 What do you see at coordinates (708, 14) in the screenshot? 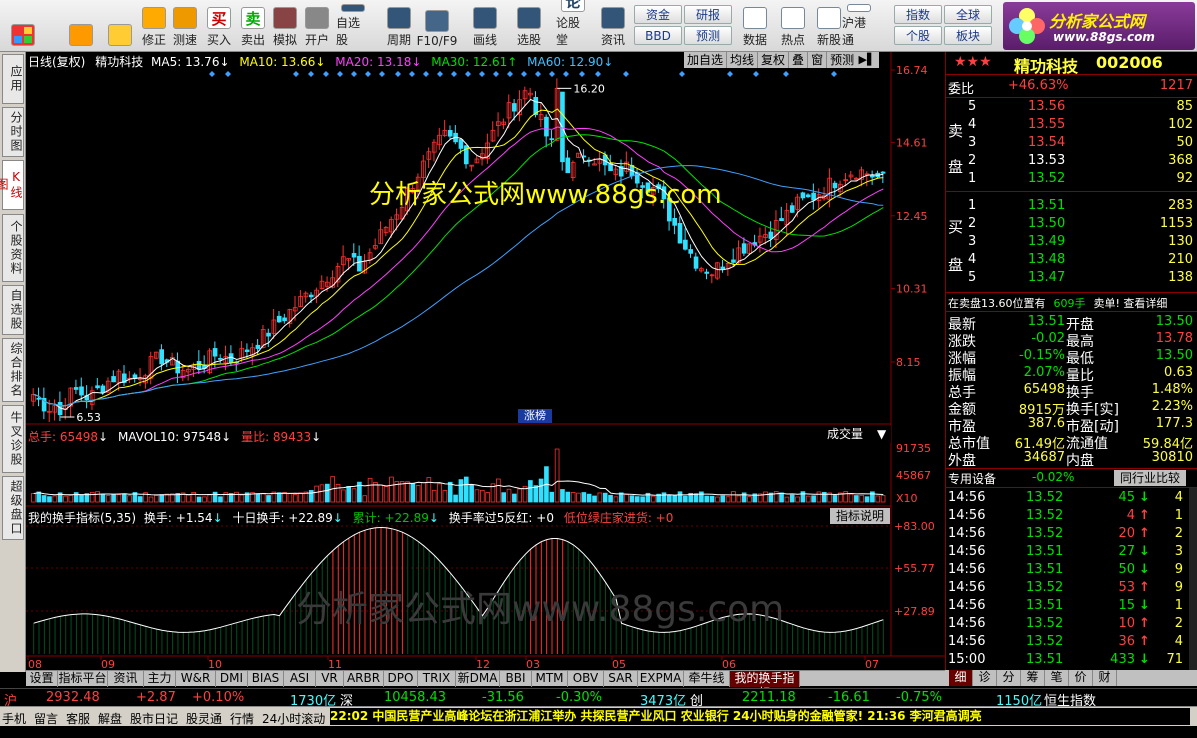
I see `toolbar-small-button: 研报` at bounding box center [708, 14].